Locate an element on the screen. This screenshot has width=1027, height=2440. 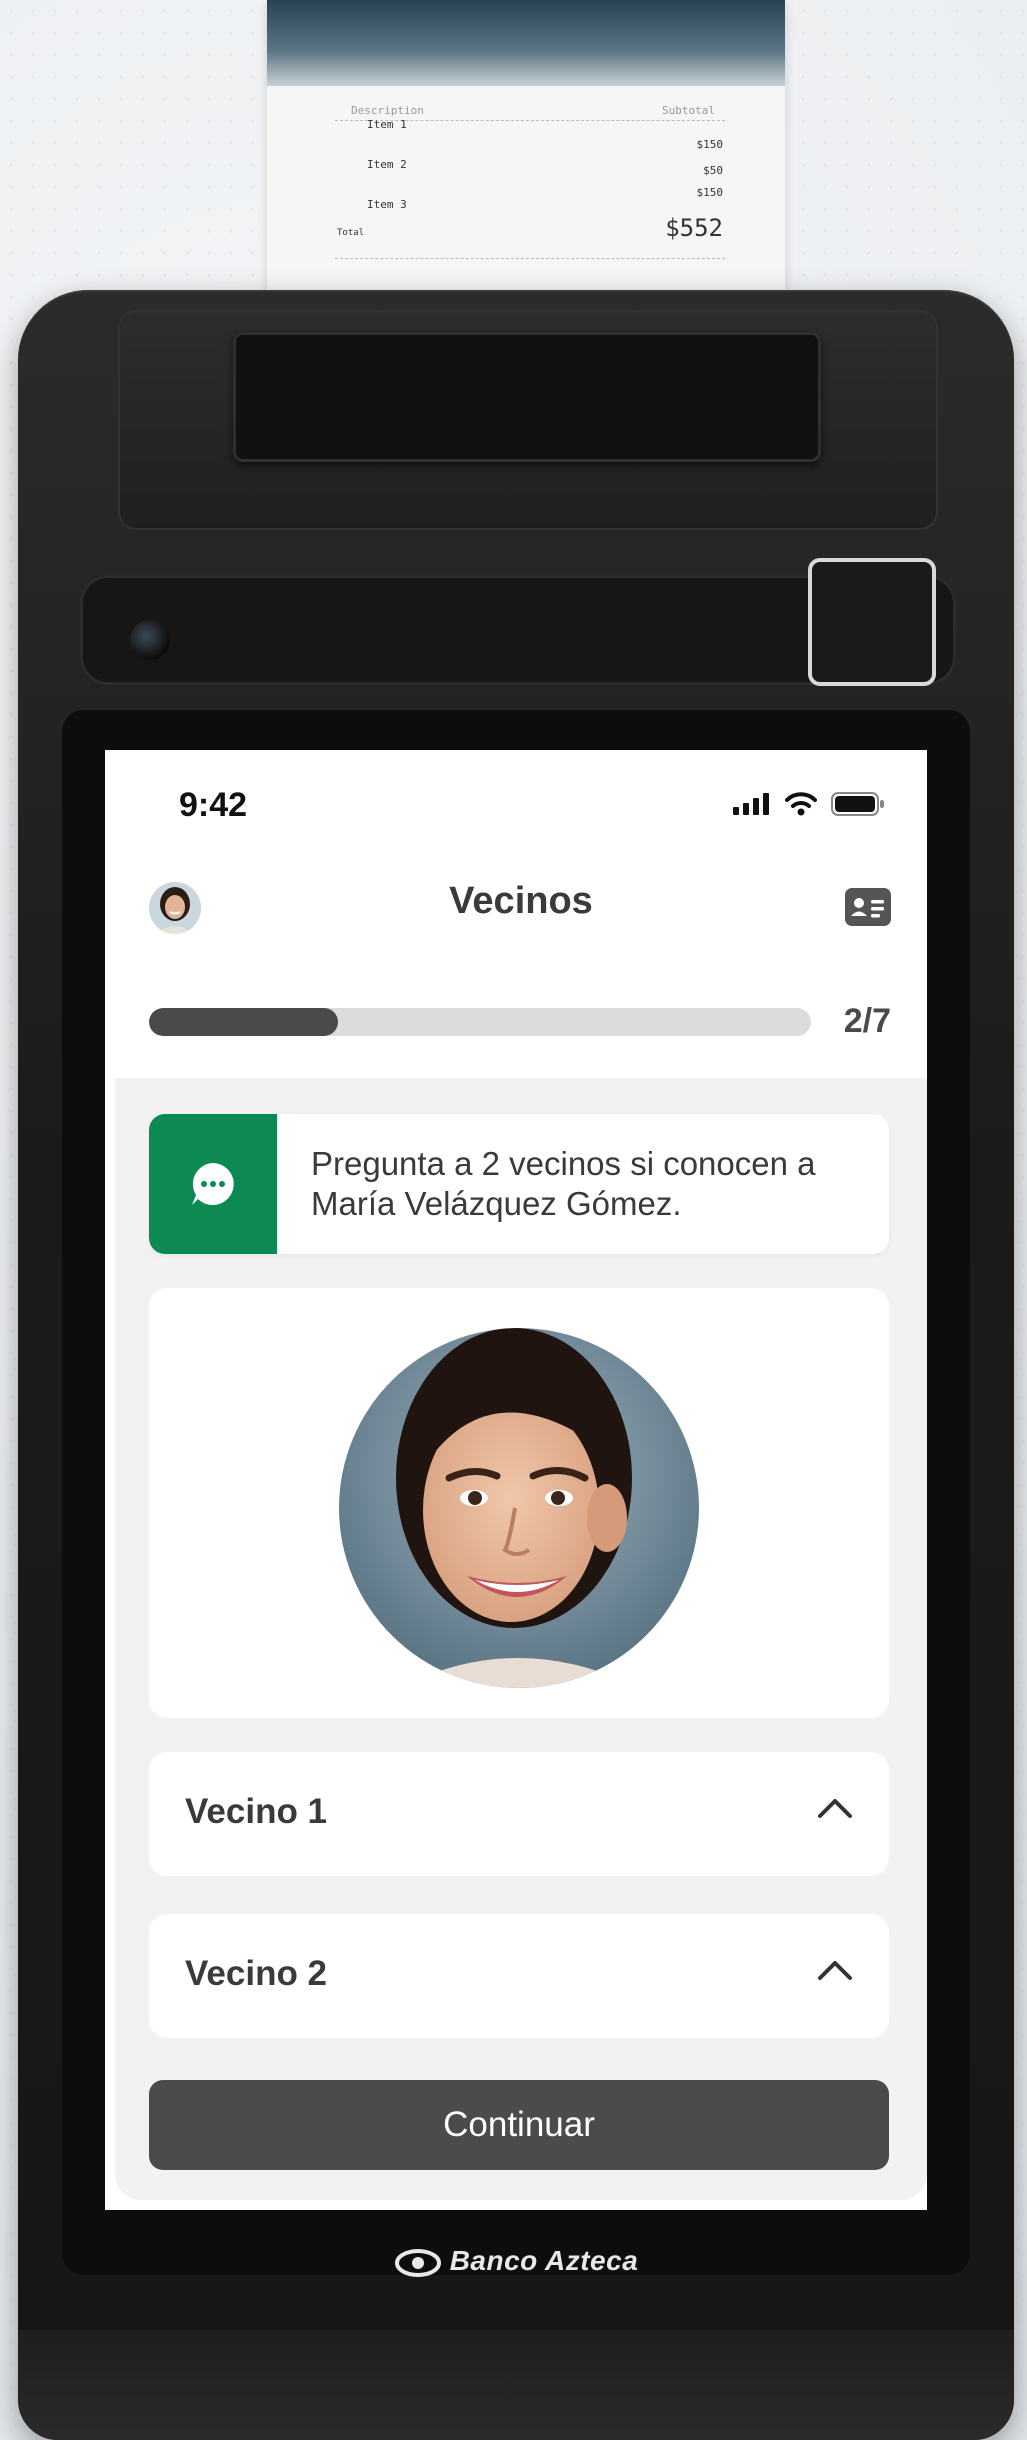
id-card-button is located at coordinates (868, 907).